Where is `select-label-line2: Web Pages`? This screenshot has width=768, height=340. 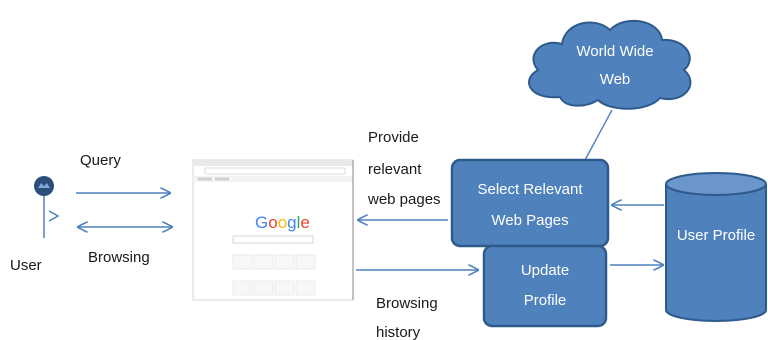
select-label-line2: Web Pages is located at coordinates (529, 220).